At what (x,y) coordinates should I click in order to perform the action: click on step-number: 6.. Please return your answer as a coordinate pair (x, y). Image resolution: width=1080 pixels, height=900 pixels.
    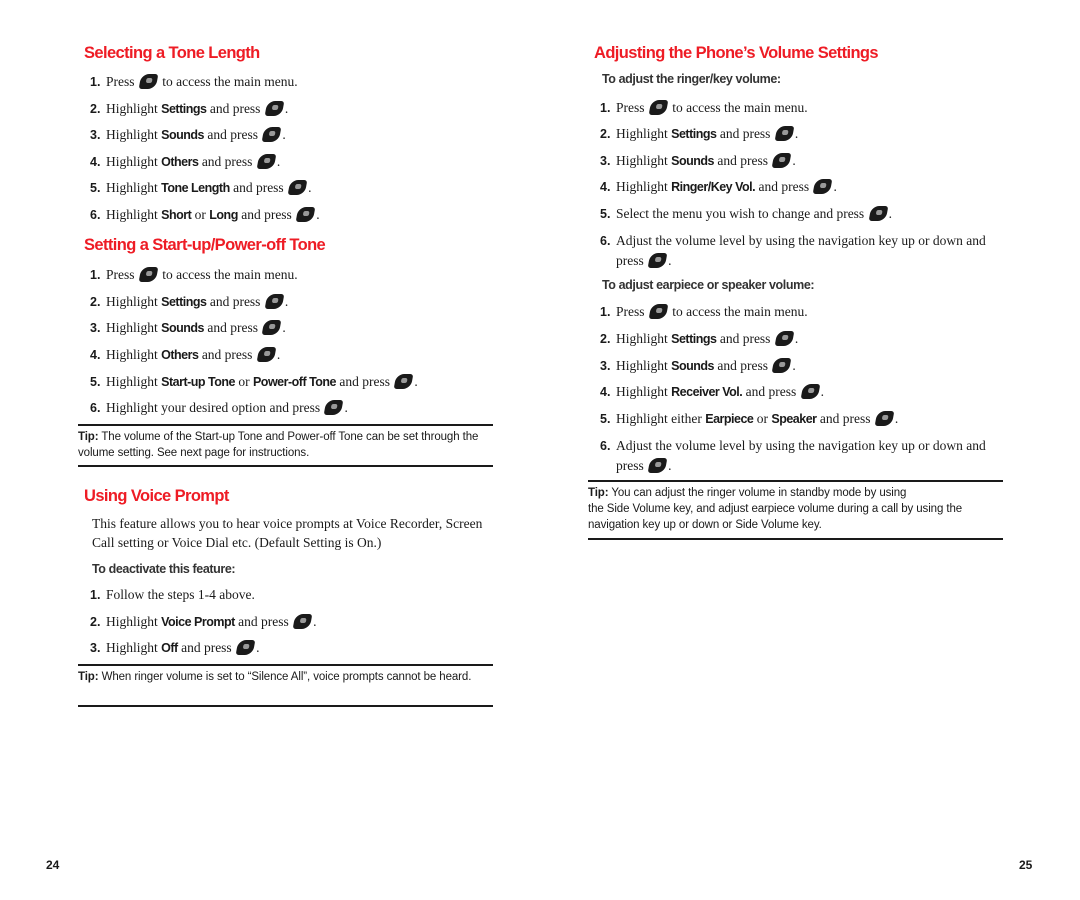
    Looking at the image, I should click on (95, 215).